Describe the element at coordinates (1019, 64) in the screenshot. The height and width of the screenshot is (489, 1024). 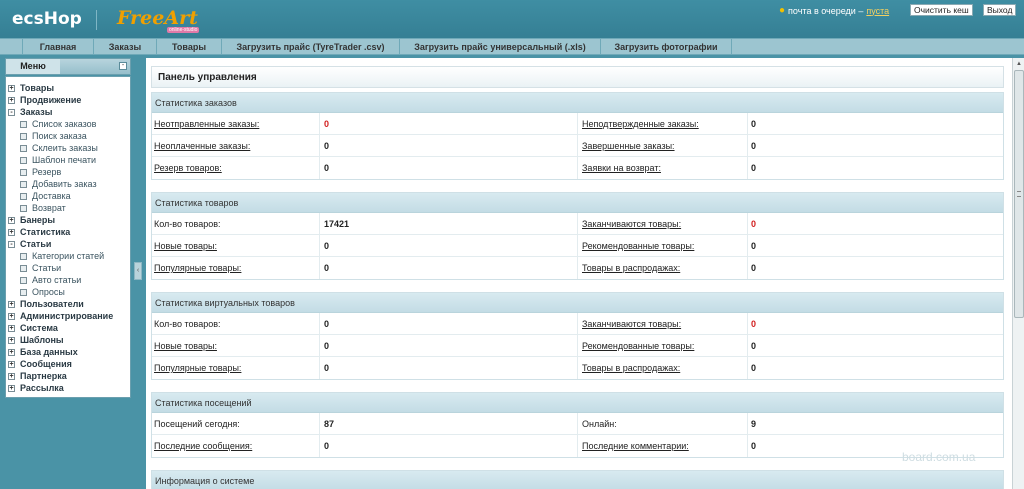
I see `scroll-up-icon: ▲` at that location.